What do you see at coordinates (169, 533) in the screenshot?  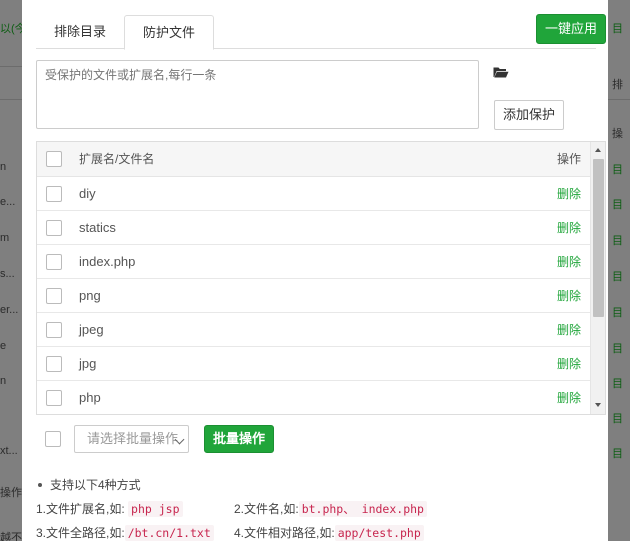 I see `tip-code: /bt.cn/1.txt` at bounding box center [169, 533].